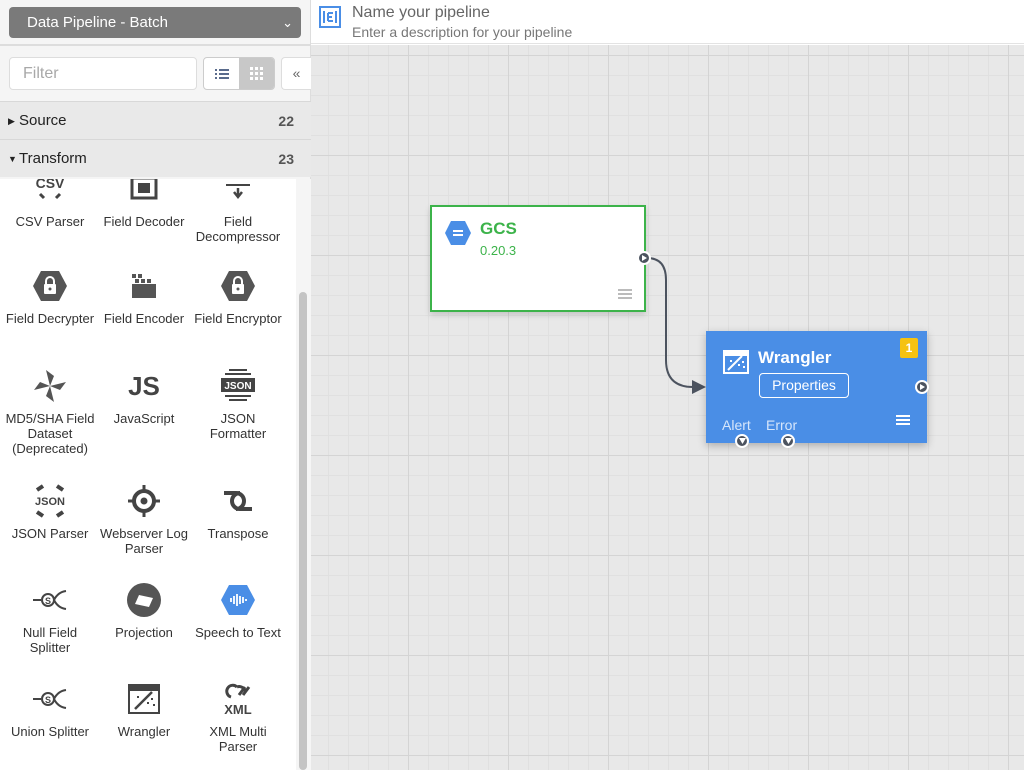 Image resolution: width=1024 pixels, height=770 pixels. What do you see at coordinates (144, 418) in the screenshot?
I see `plugin-label: JavaScript` at bounding box center [144, 418].